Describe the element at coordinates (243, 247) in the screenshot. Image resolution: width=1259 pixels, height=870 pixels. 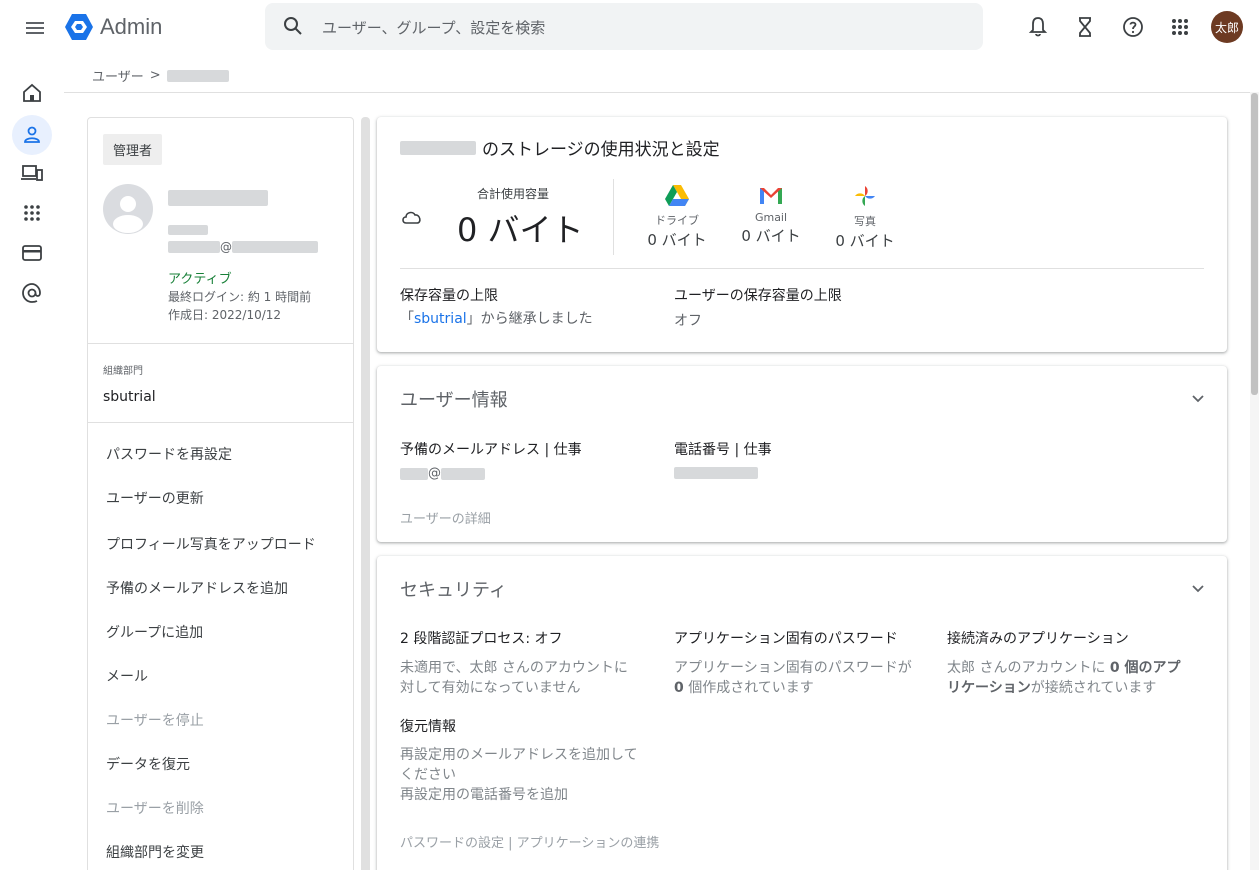
I see `user-email: @` at that location.